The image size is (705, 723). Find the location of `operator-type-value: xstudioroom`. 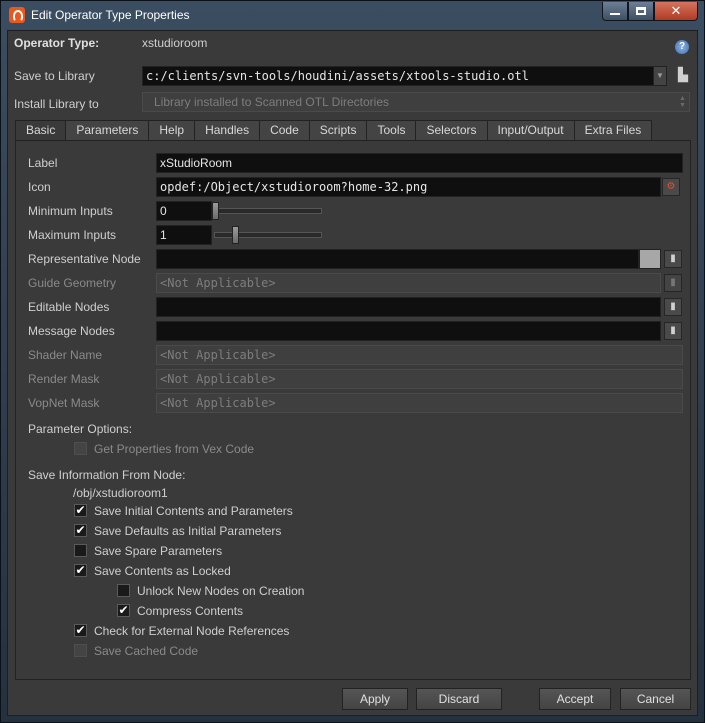

operator-type-value: xstudioroom is located at coordinates (175, 43).